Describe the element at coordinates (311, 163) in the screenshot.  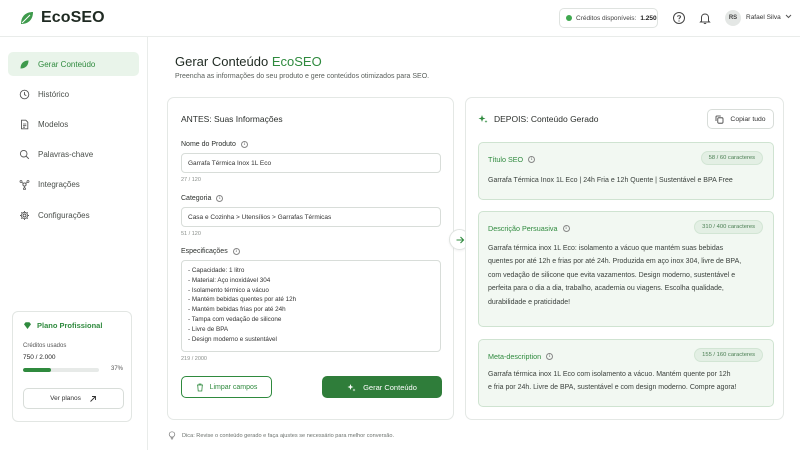
I see `product-name-input: Garrafa Térmica Inox 1L Eco` at that location.